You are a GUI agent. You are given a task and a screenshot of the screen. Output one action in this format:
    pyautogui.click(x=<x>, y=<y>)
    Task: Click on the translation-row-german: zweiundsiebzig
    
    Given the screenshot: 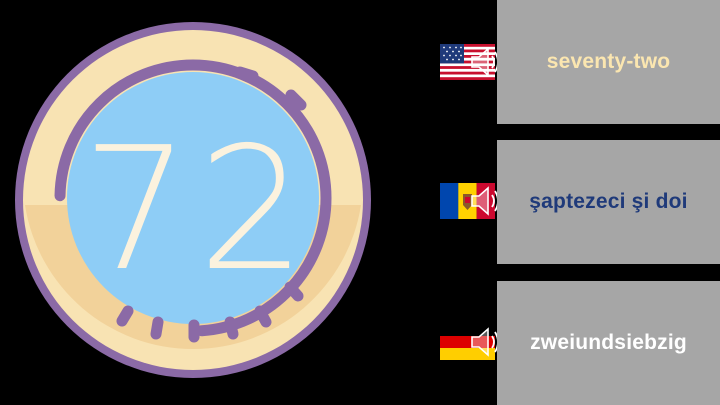 What is the action you would take?
    pyautogui.click(x=579, y=343)
    